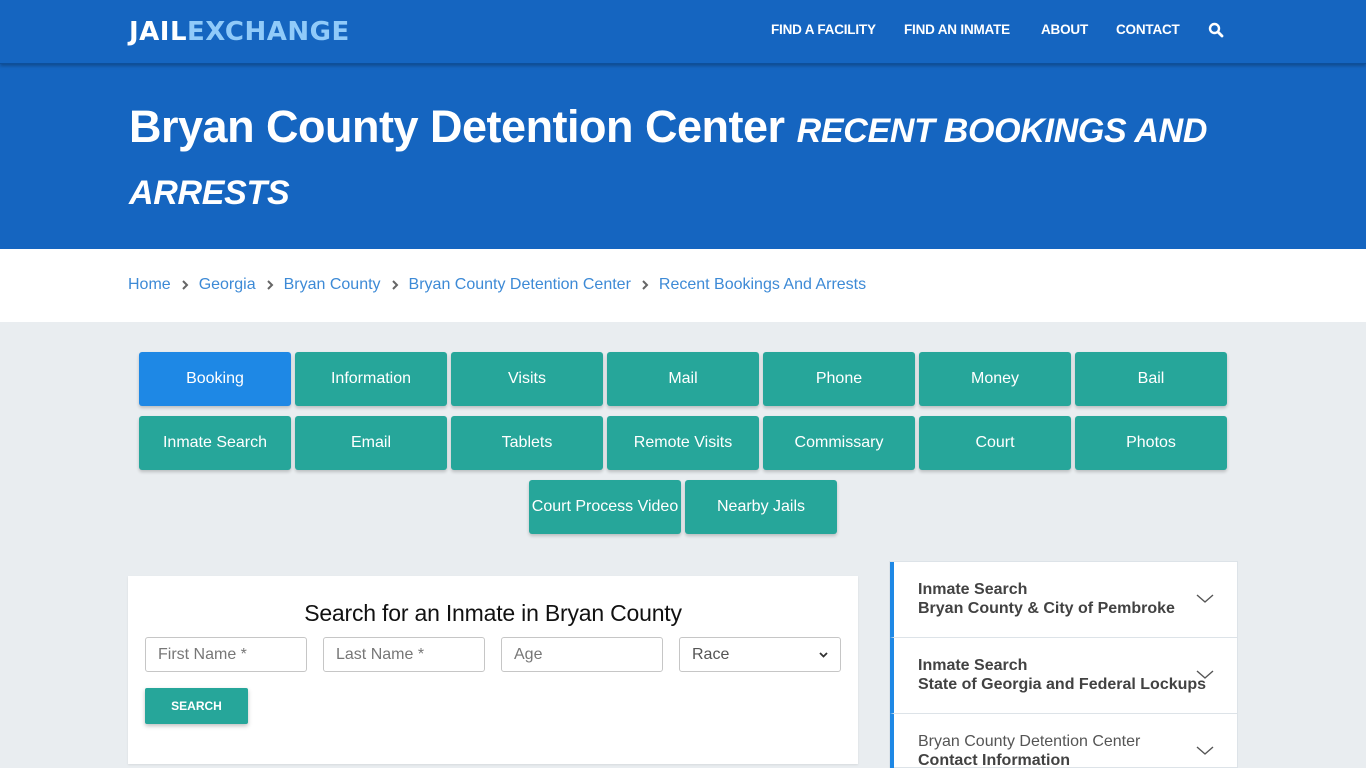 The width and height of the screenshot is (1366, 768). I want to click on age-input, so click(582, 654).